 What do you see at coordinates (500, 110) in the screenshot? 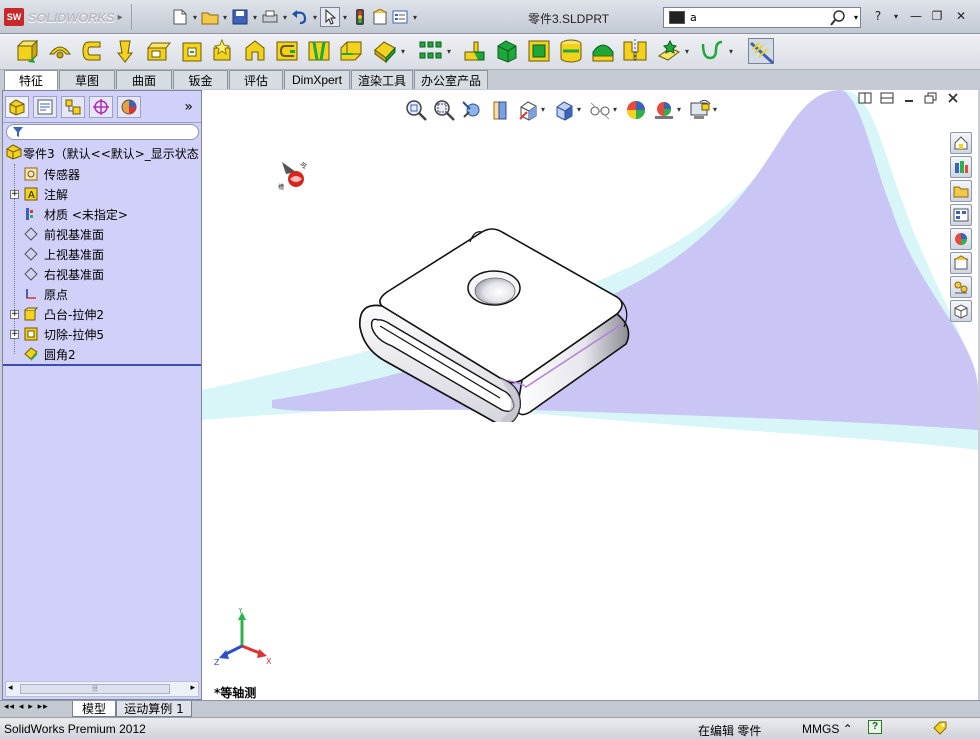
I see `section-view-icon` at bounding box center [500, 110].